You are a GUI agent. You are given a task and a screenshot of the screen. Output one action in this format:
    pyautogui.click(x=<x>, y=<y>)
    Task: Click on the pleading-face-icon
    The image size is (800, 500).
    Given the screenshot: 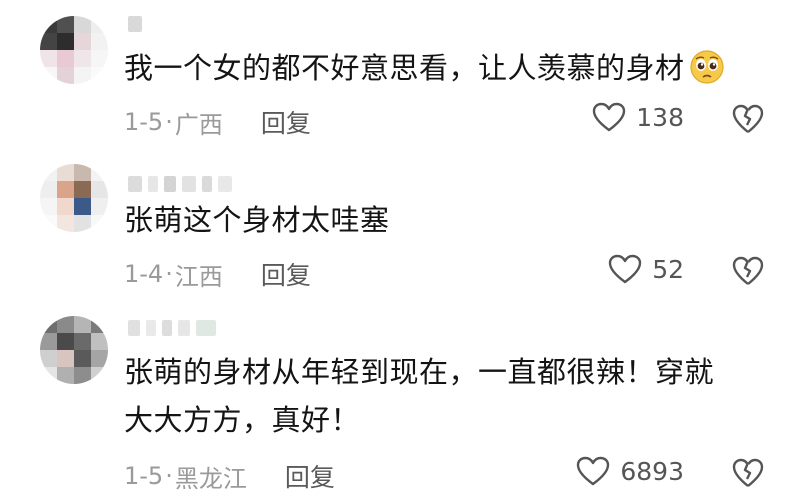 What is the action you would take?
    pyautogui.click(x=707, y=67)
    